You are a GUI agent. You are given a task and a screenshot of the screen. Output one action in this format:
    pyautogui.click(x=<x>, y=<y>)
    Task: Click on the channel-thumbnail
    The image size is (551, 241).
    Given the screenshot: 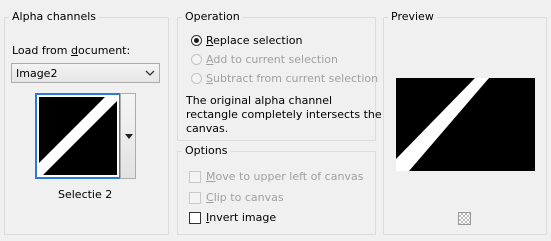 What is the action you would take?
    pyautogui.click(x=78, y=136)
    